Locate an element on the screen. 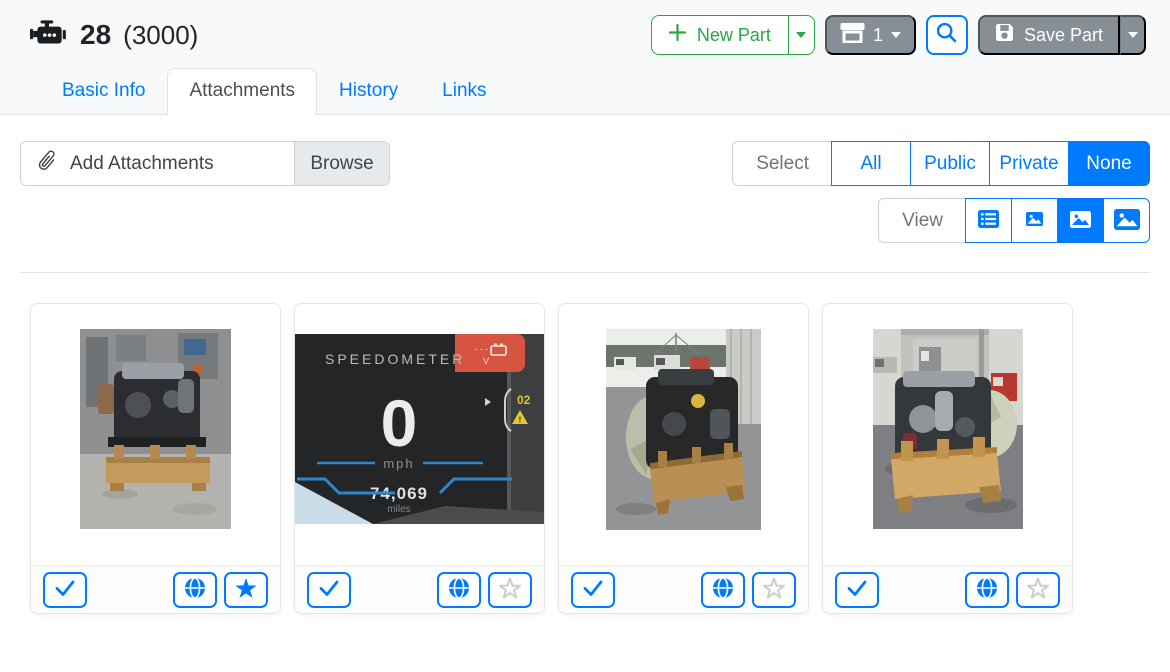 This screenshot has height=672, width=1170. select-private-button: Private is located at coordinates (1029, 163).